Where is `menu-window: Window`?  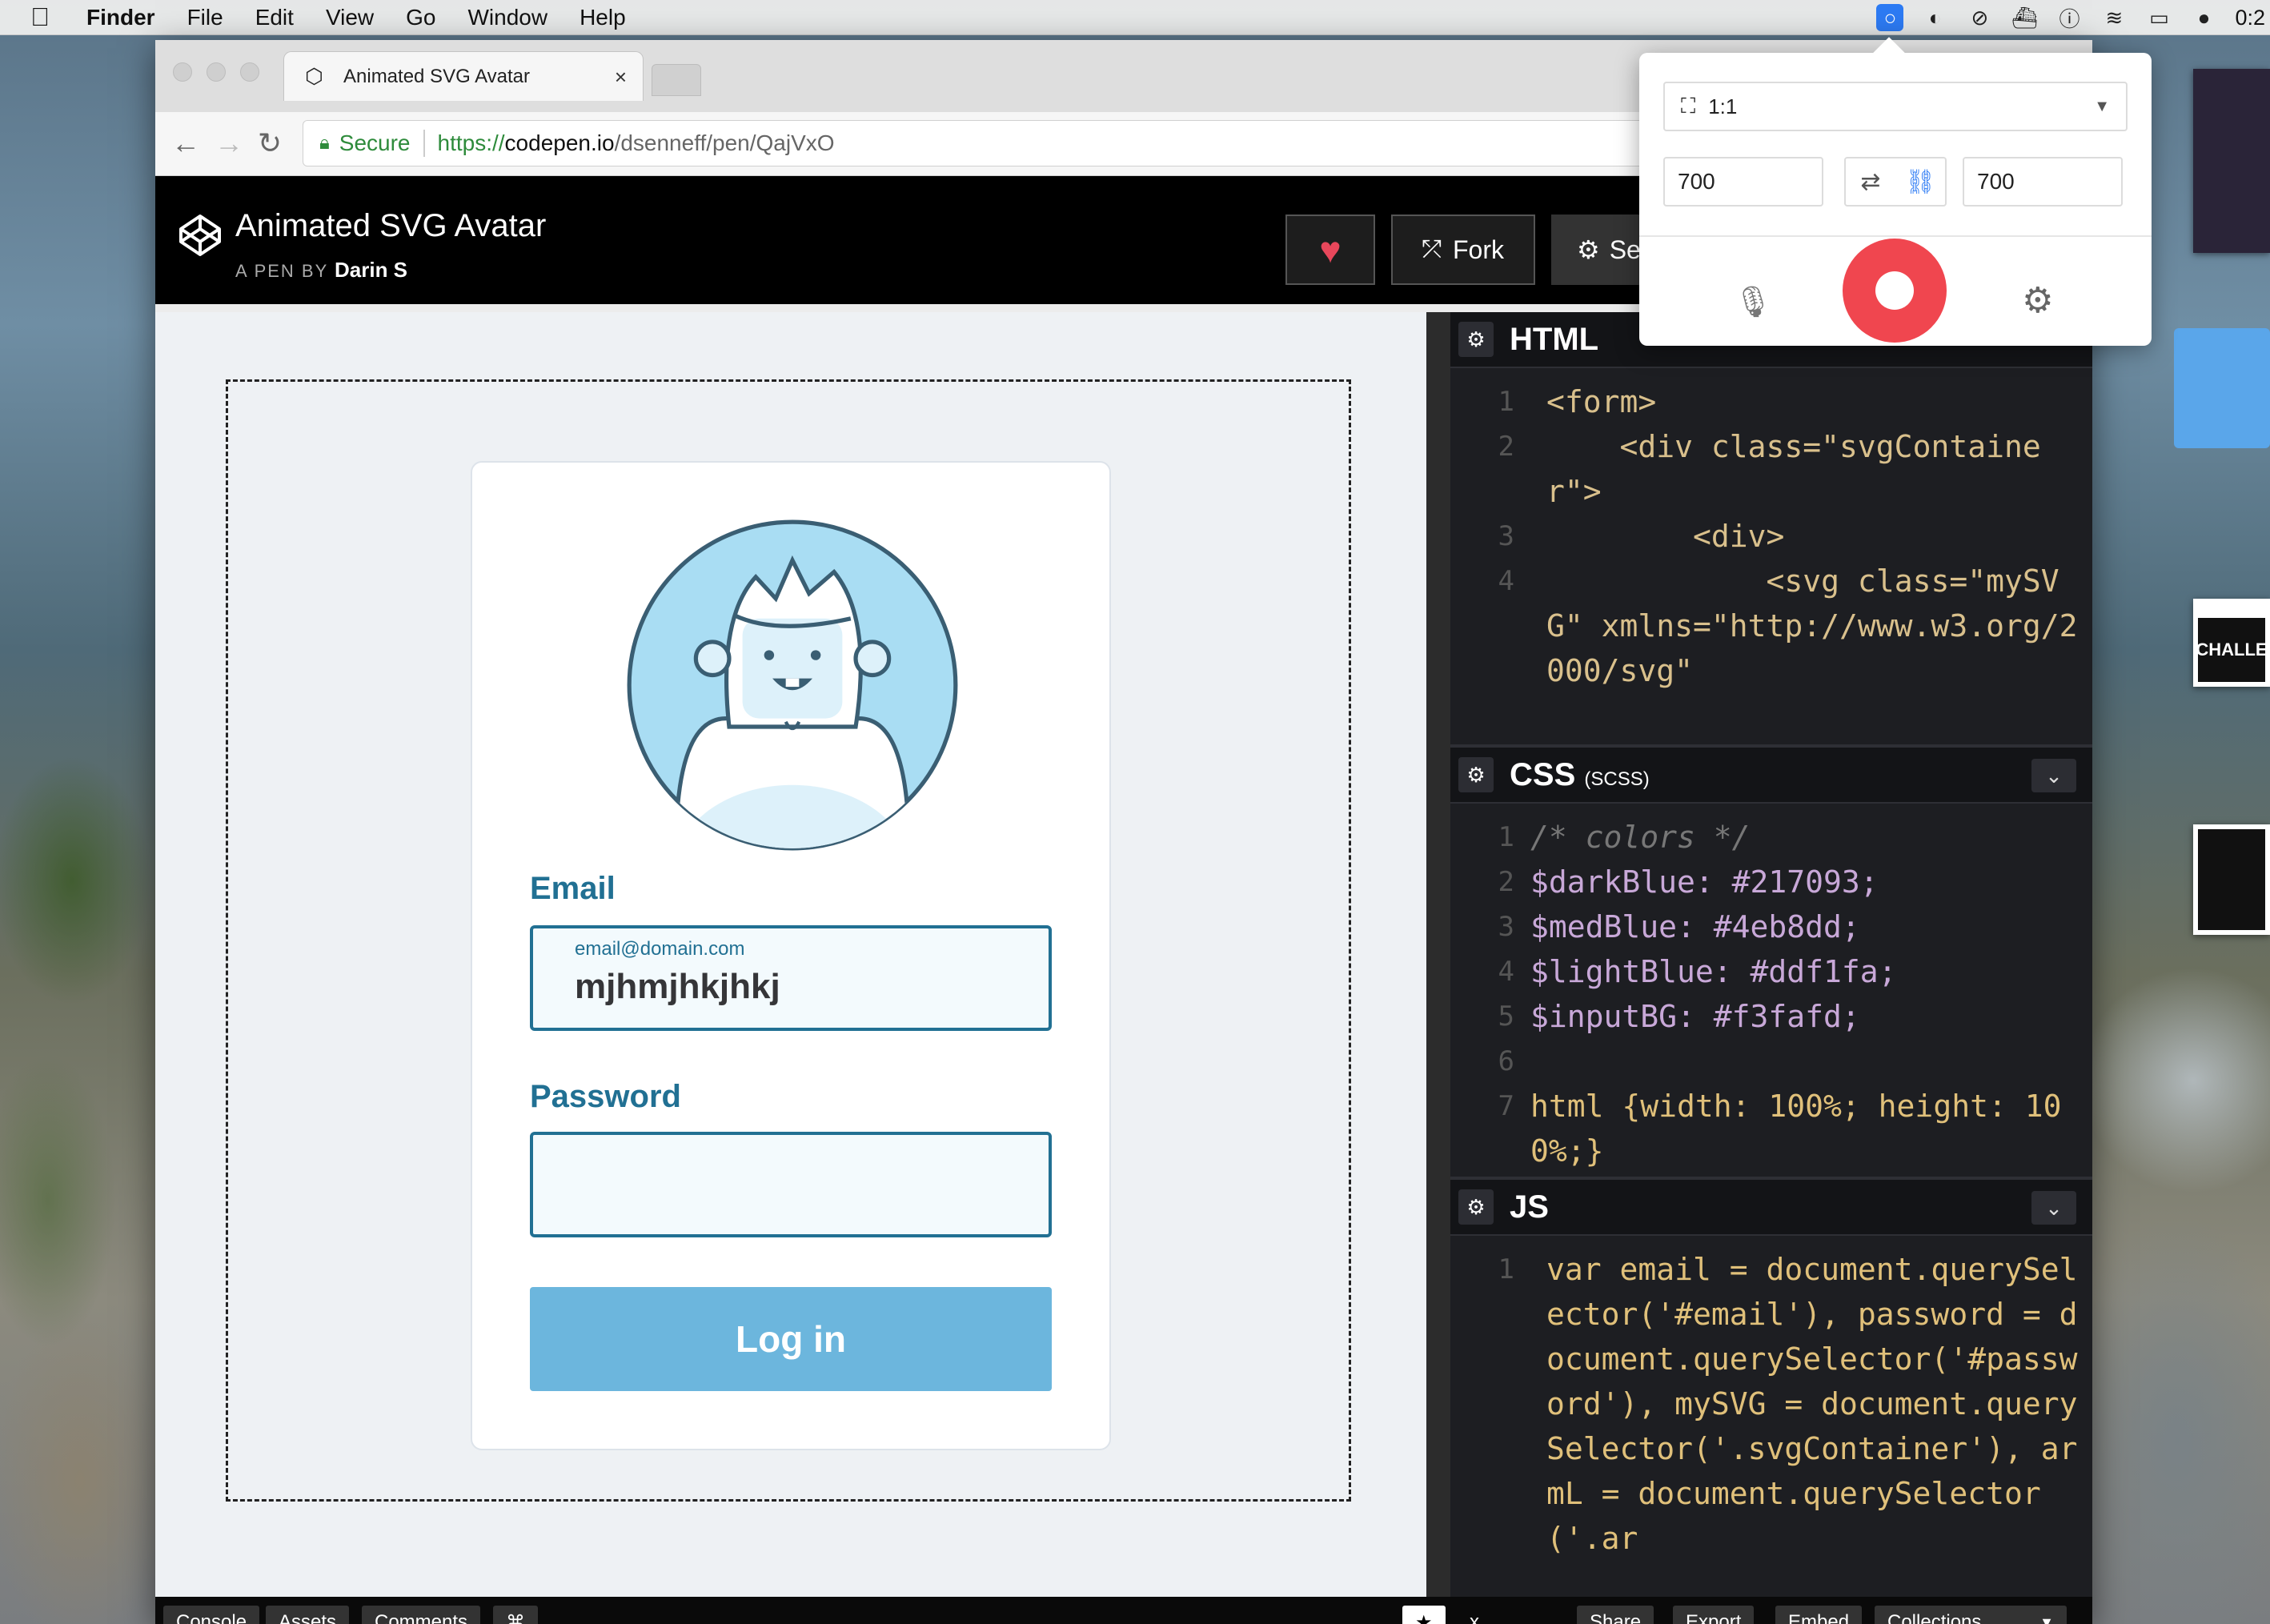 menu-window: Window is located at coordinates (507, 17).